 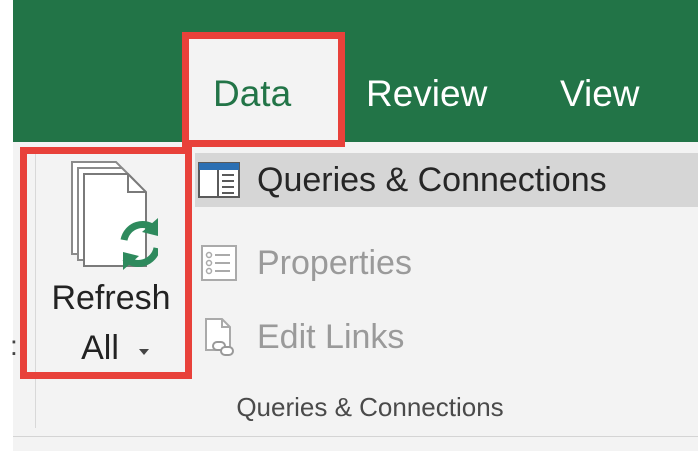 What do you see at coordinates (219, 180) in the screenshot?
I see `queries-connections-icon` at bounding box center [219, 180].